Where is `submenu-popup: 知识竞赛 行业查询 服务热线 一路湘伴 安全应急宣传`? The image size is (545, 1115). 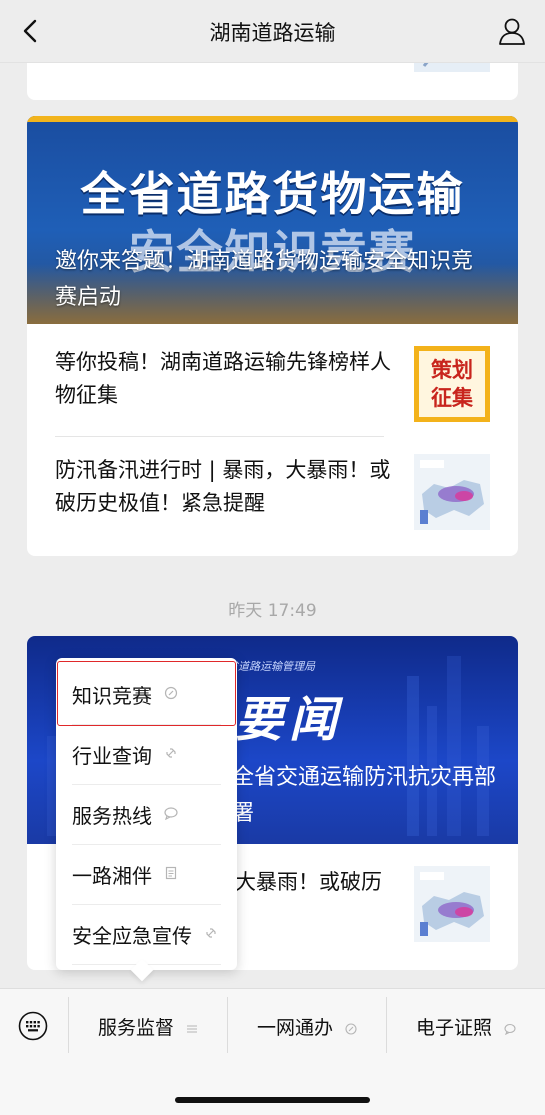 submenu-popup: 知识竞赛 行业查询 服务热线 一路湘伴 安全应急宣传 is located at coordinates (146, 820).